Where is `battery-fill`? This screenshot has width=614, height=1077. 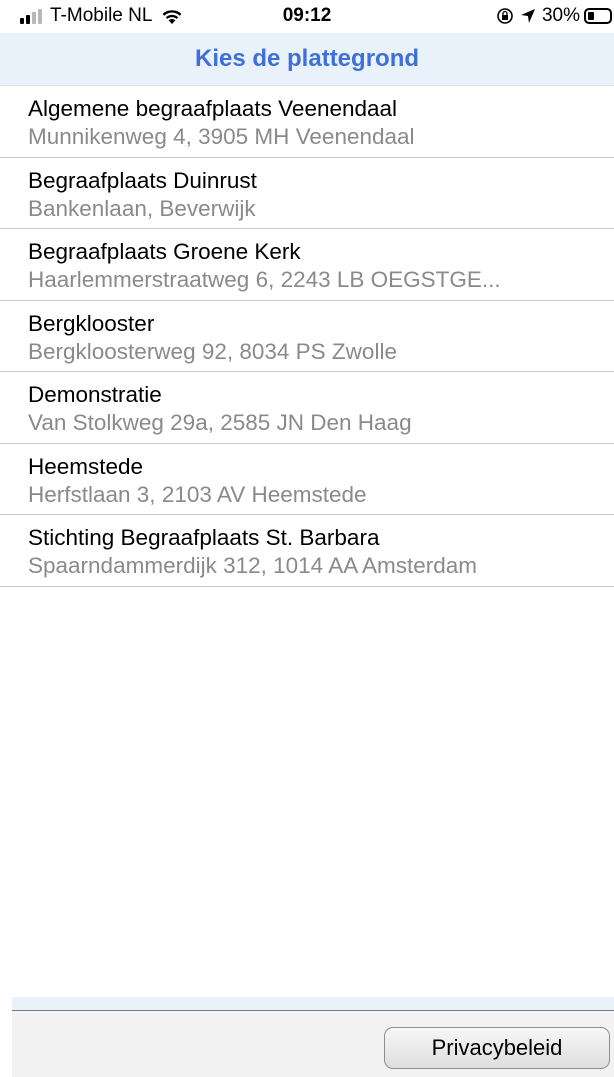 battery-fill is located at coordinates (591, 16).